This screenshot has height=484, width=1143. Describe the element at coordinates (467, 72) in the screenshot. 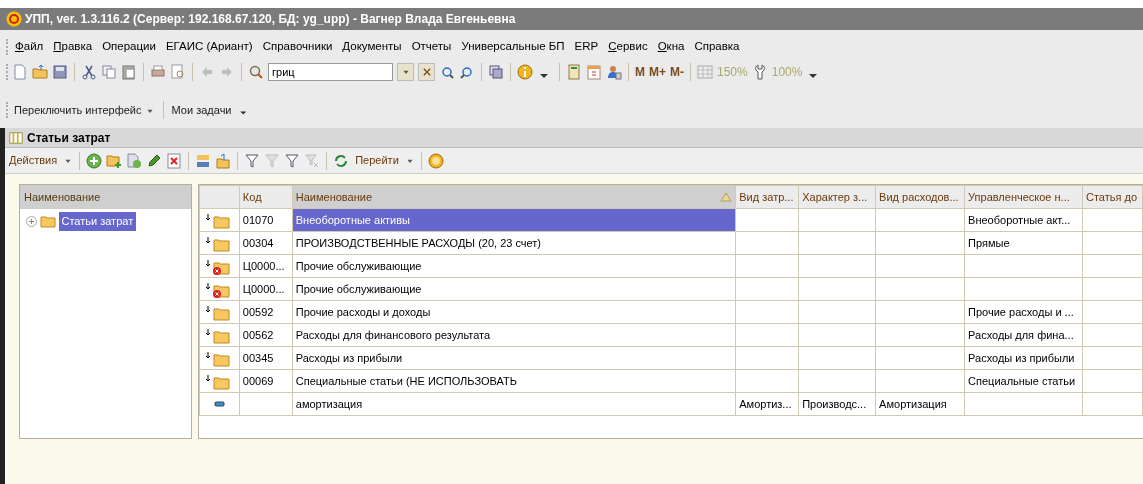

I see `find-previous-icon` at that location.